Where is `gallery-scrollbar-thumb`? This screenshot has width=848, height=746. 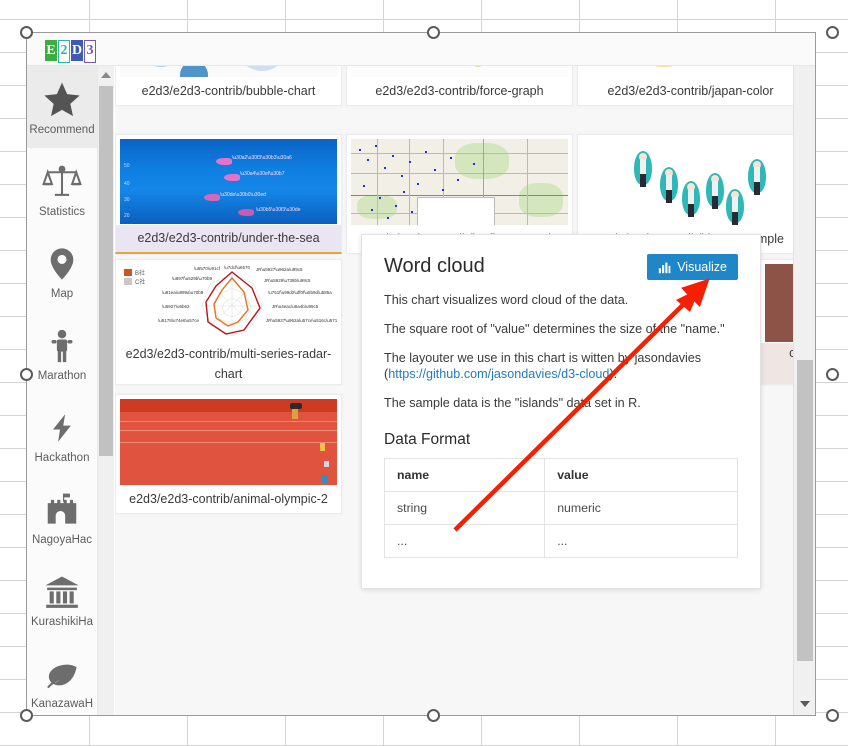
gallery-scrollbar-thumb is located at coordinates (805, 510).